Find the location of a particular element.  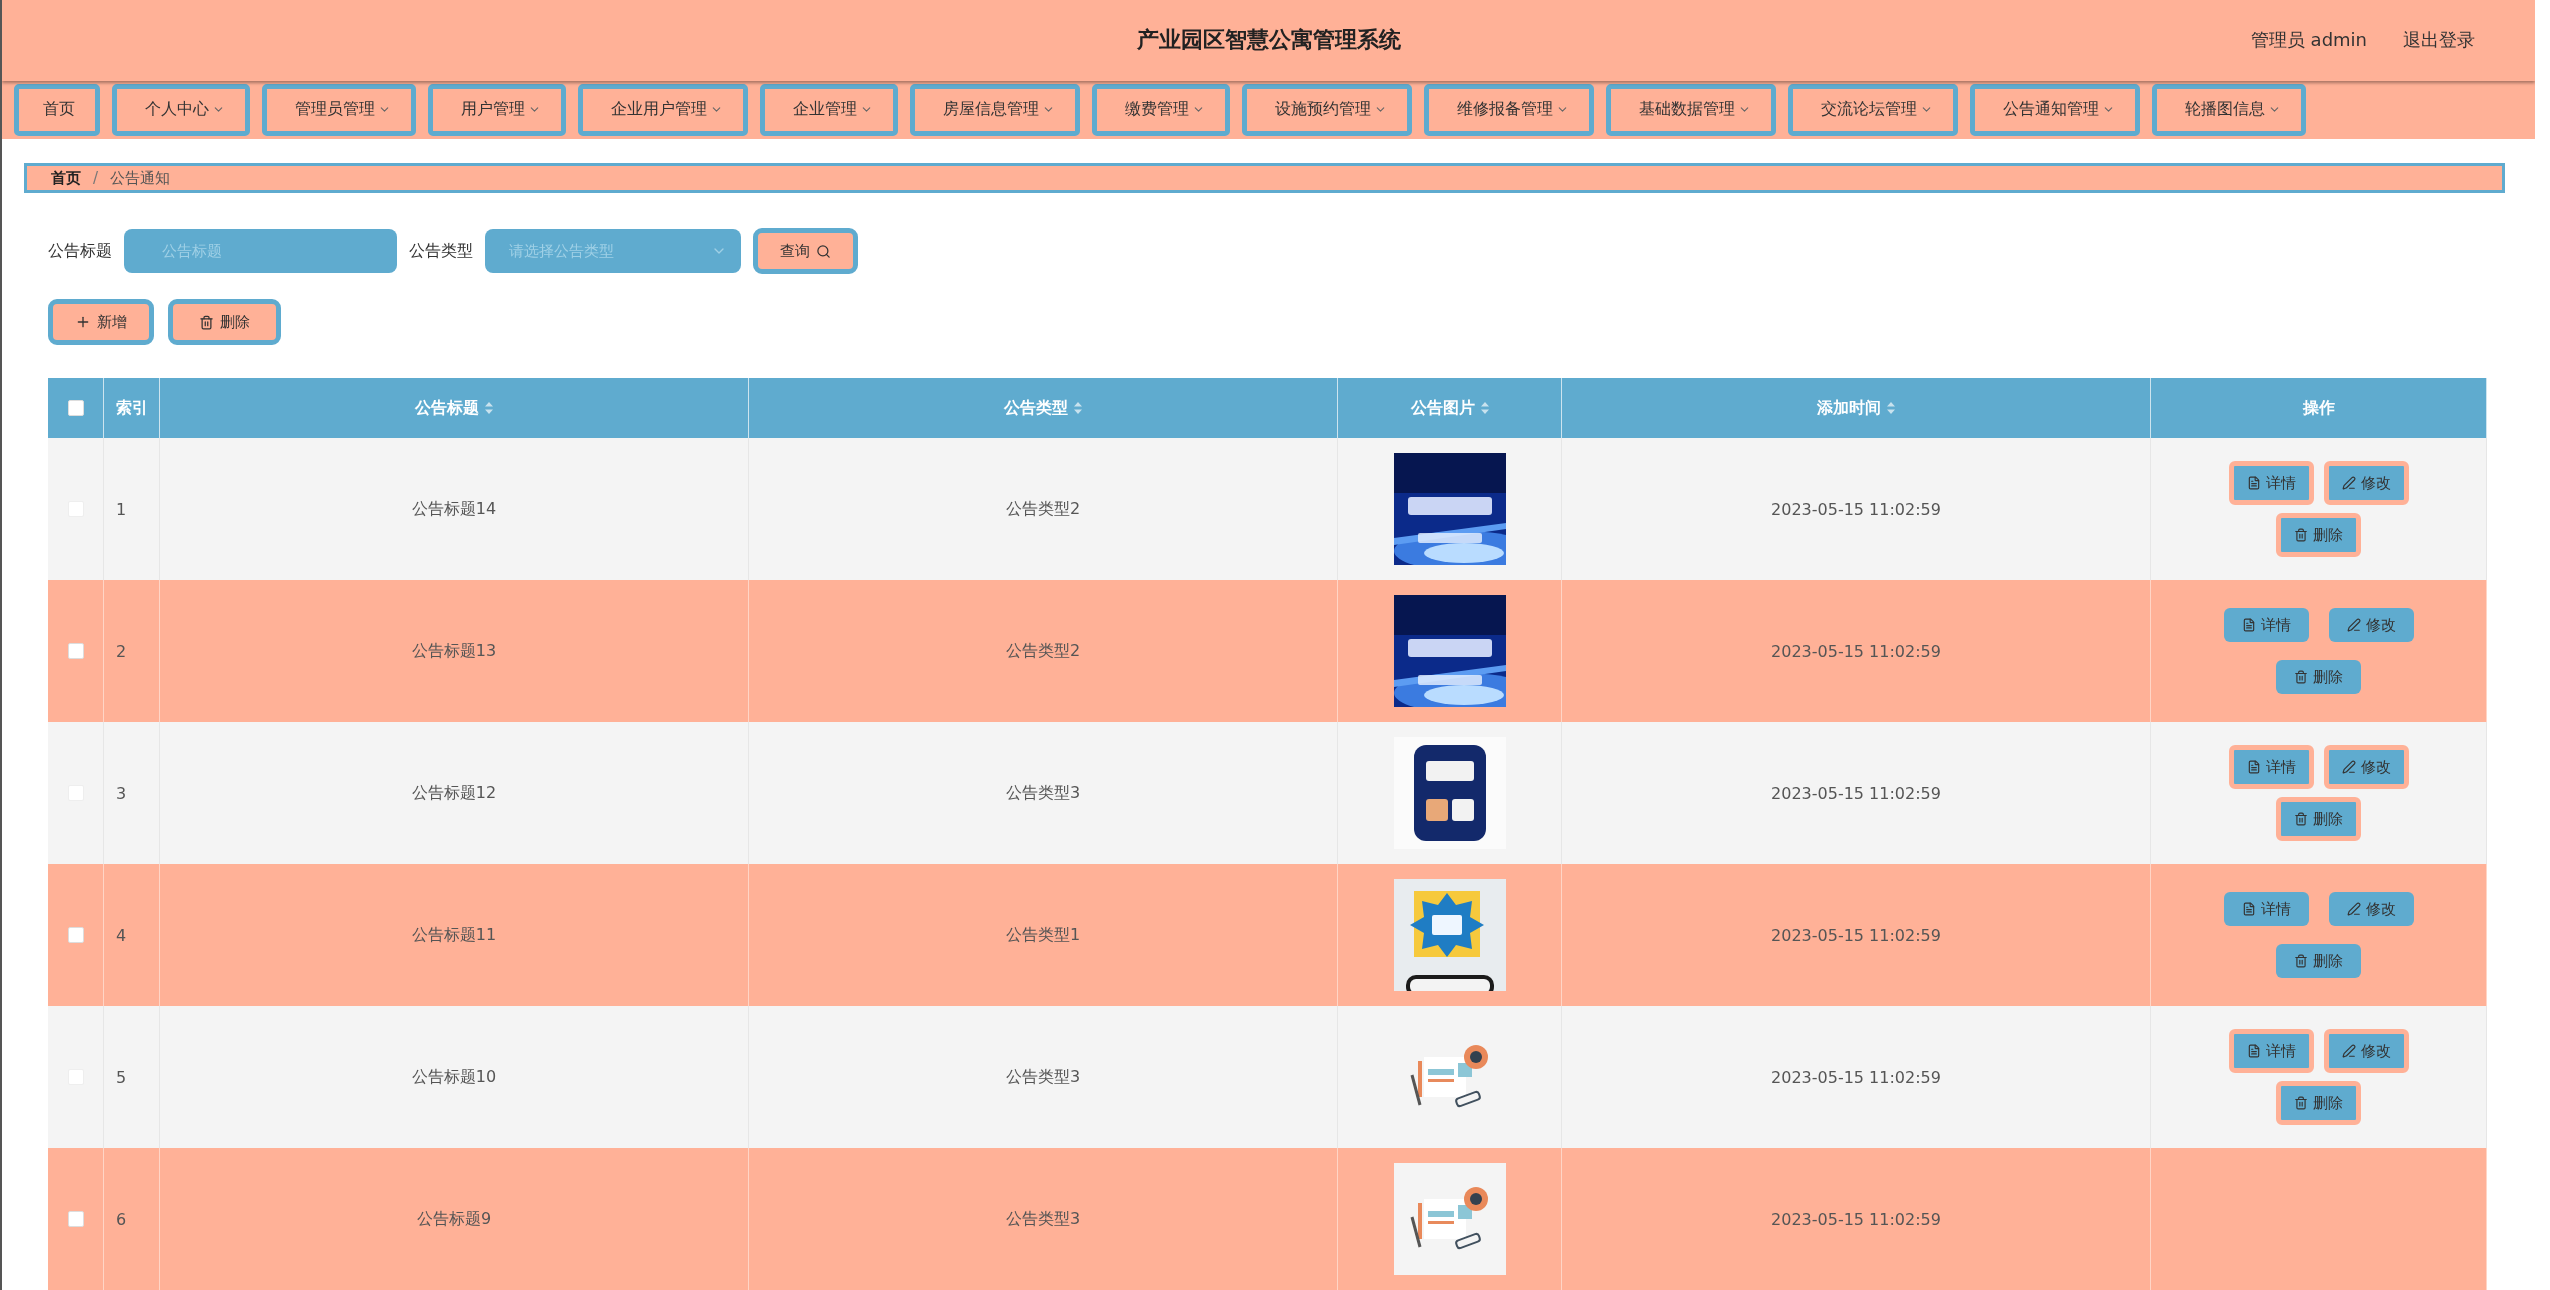

nav-menu-item: 缴费管理 is located at coordinates (1161, 109).